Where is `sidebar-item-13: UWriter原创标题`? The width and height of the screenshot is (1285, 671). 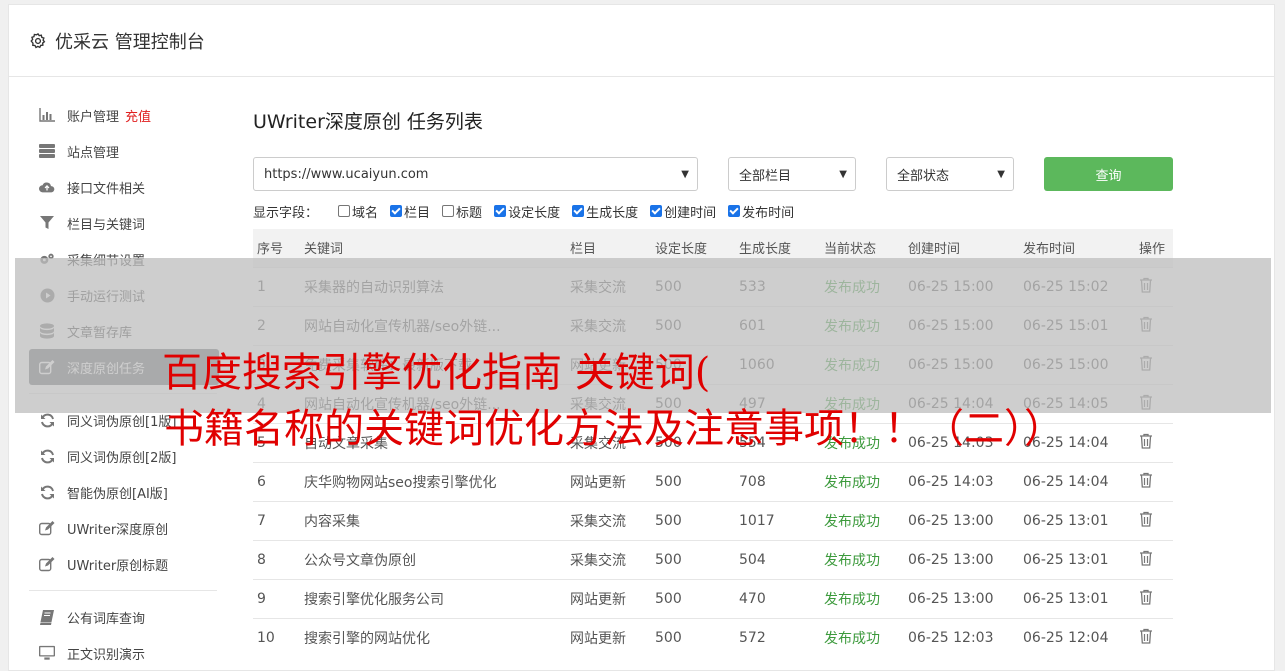 sidebar-item-13: UWriter原创标题 is located at coordinates (124, 564).